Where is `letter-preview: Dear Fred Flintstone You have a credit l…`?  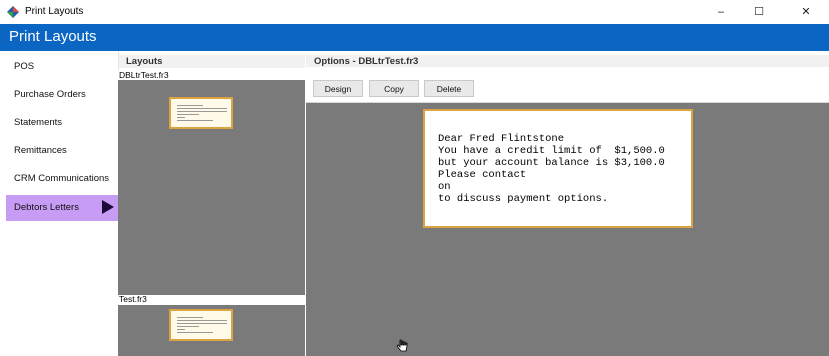 letter-preview: Dear Fred Flintstone You have a credit l… is located at coordinates (558, 168).